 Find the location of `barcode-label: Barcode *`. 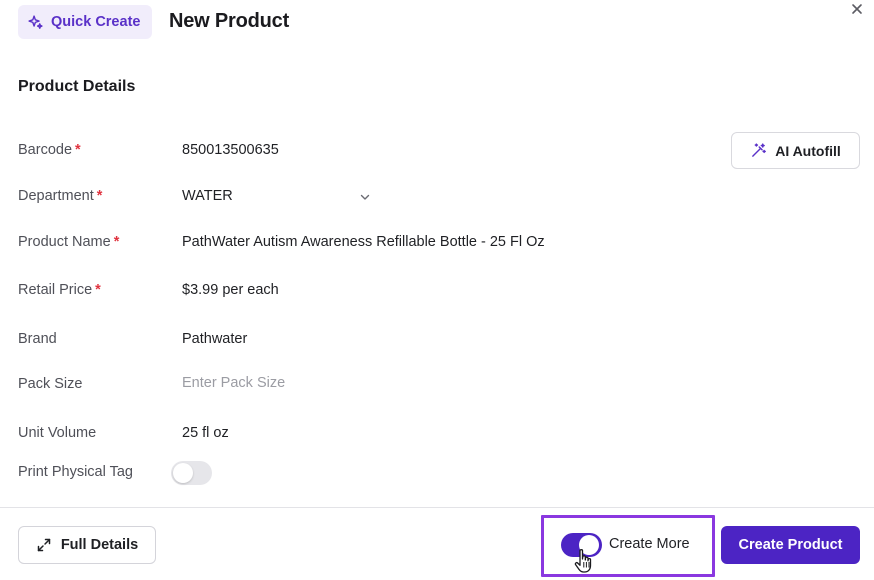

barcode-label: Barcode * is located at coordinates (49, 150).